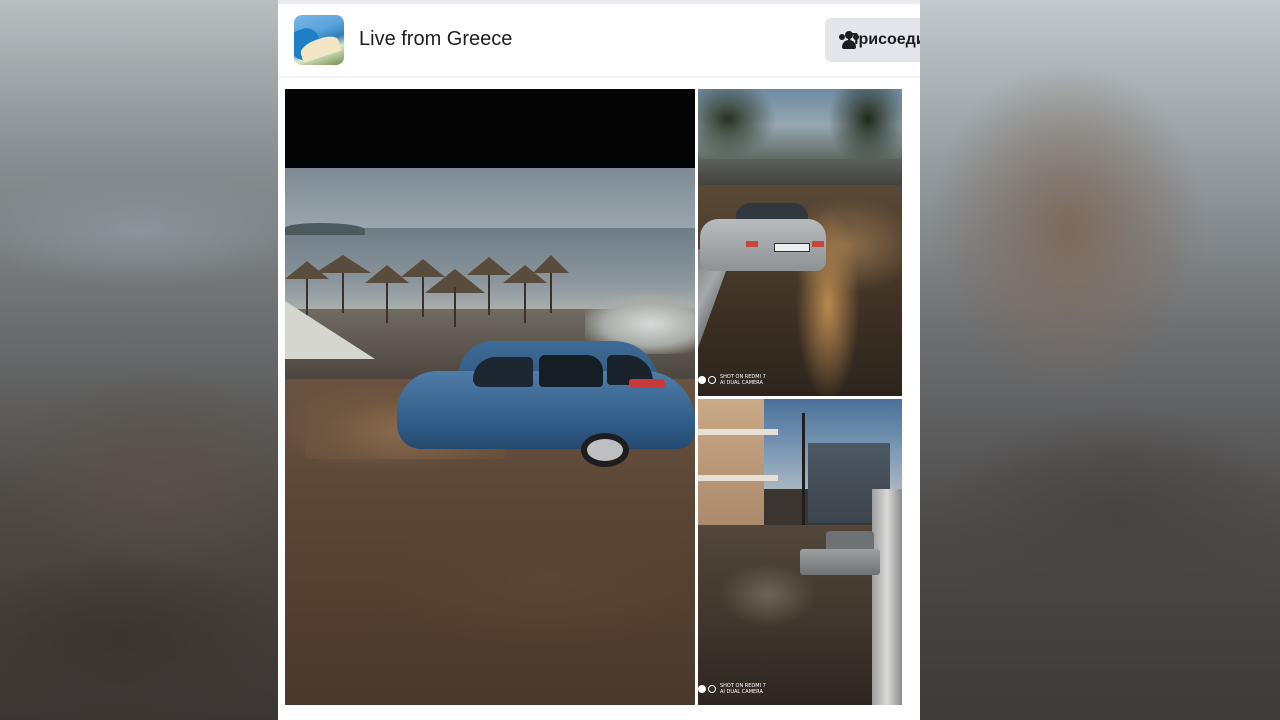  What do you see at coordinates (599, 40) in the screenshot?
I see `post-header: Live from Greece Присоединиться` at bounding box center [599, 40].